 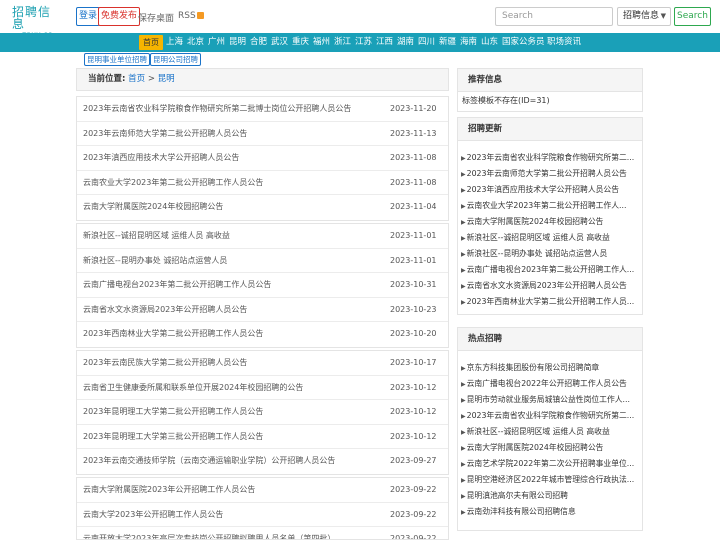 I want to click on nav-item-guangzhou: 广州, so click(x=216, y=42).